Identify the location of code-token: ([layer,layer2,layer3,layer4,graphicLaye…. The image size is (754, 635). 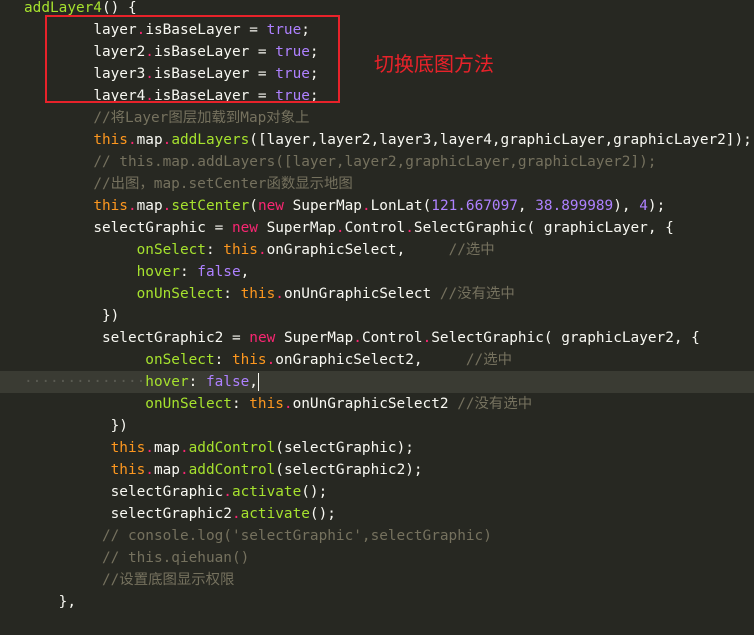
(500, 140).